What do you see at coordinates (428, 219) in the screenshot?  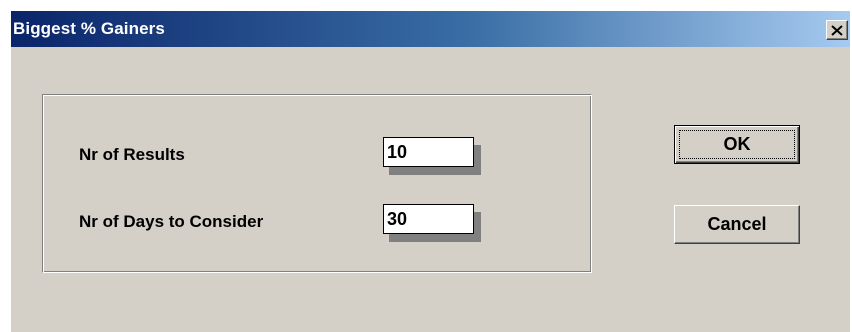 I see `days-input` at bounding box center [428, 219].